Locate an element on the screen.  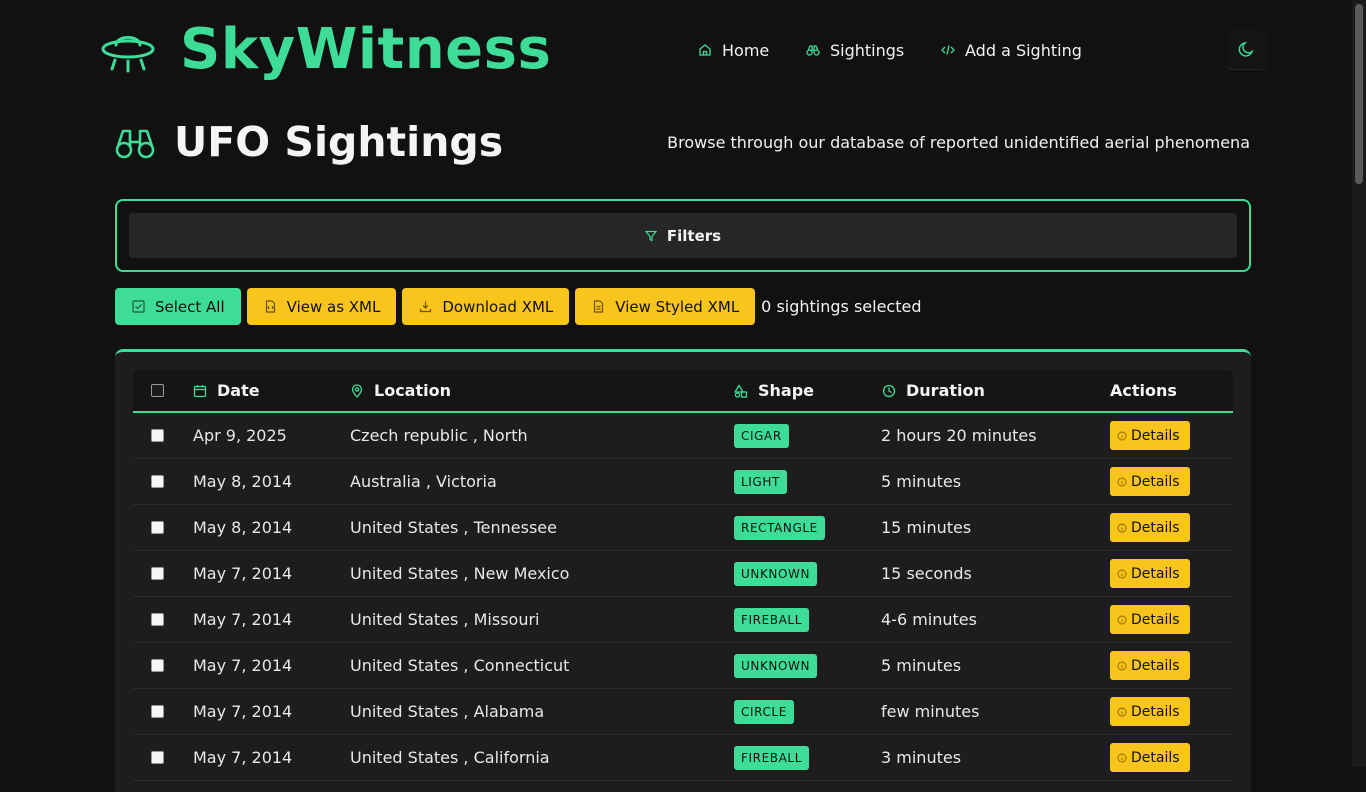
row-duration: 4-6 minutes is located at coordinates (929, 619).